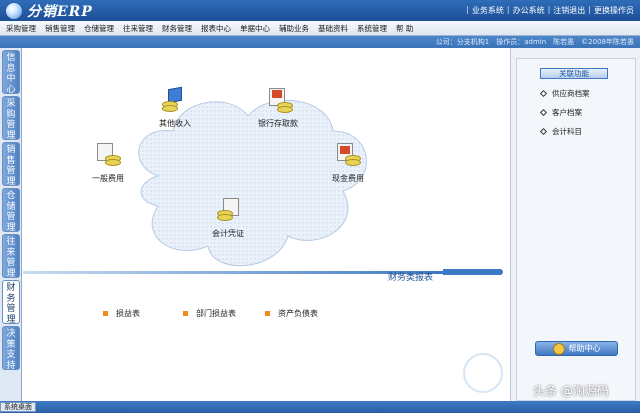  I want to click on info-bar: 公司：分支机构1 操作员：admin 陈若愚 ©2008年陈若愚, so click(320, 42).